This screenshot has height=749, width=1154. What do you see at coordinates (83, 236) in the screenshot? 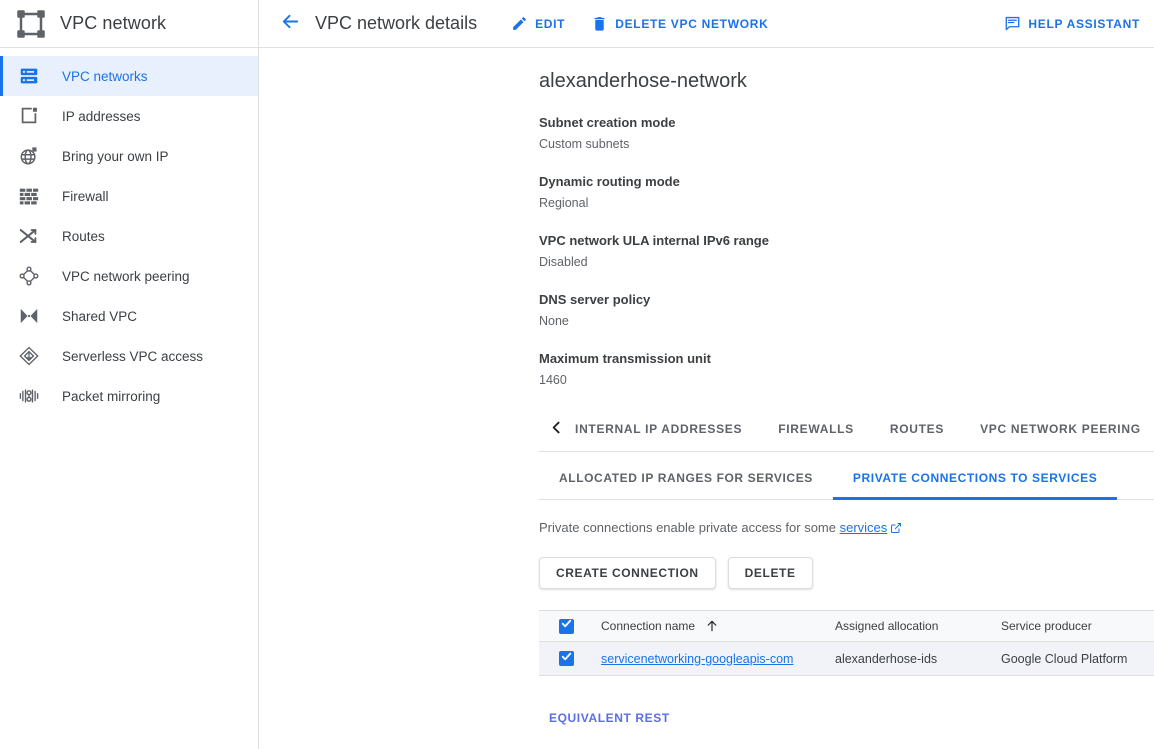
I see `sidebar-item-label: Routes` at bounding box center [83, 236].